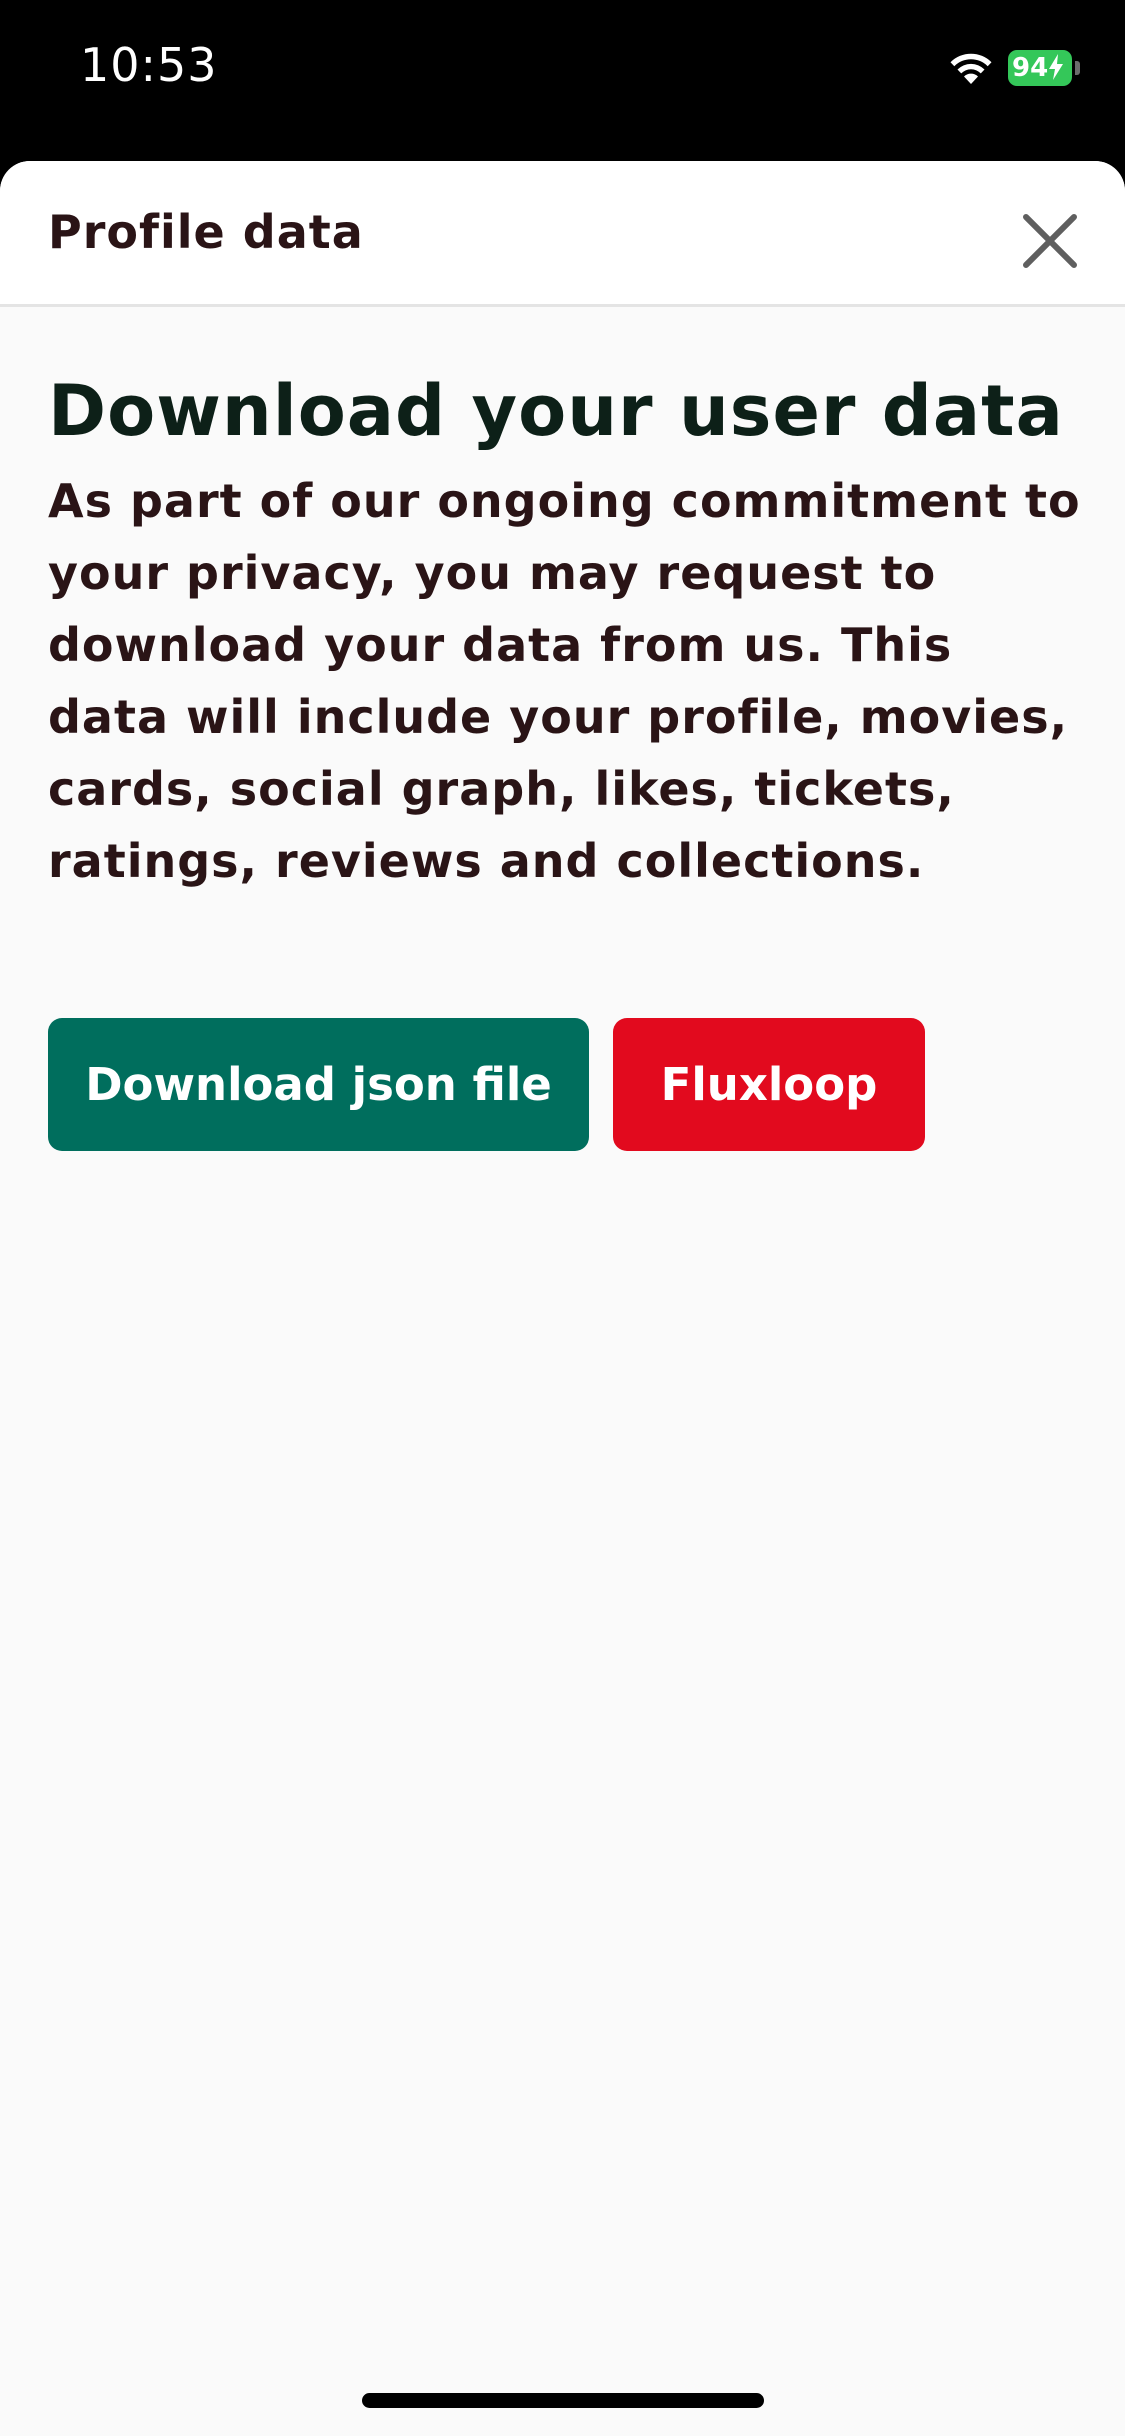 Image resolution: width=1125 pixels, height=2436 pixels. Describe the element at coordinates (562, 234) in the screenshot. I see `sheet-header: Profile data` at that location.